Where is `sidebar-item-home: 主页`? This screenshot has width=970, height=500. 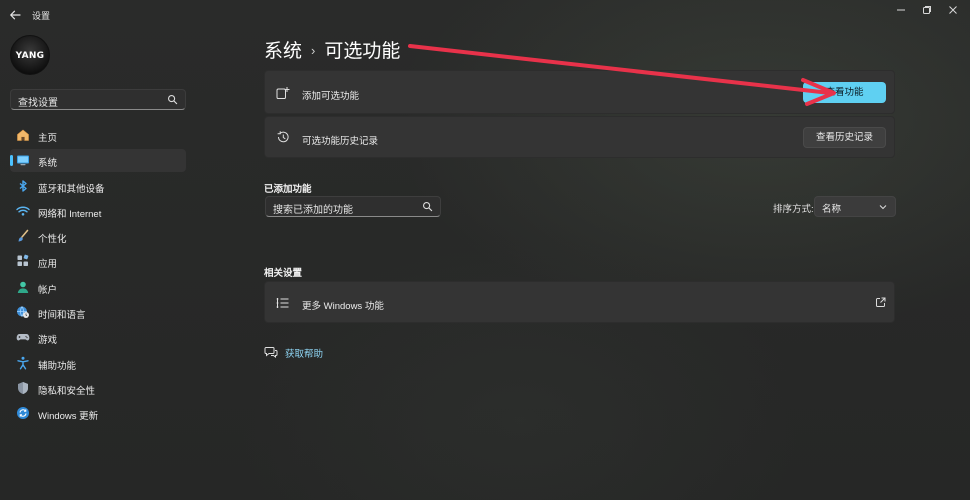 sidebar-item-home: 主页 is located at coordinates (98, 135).